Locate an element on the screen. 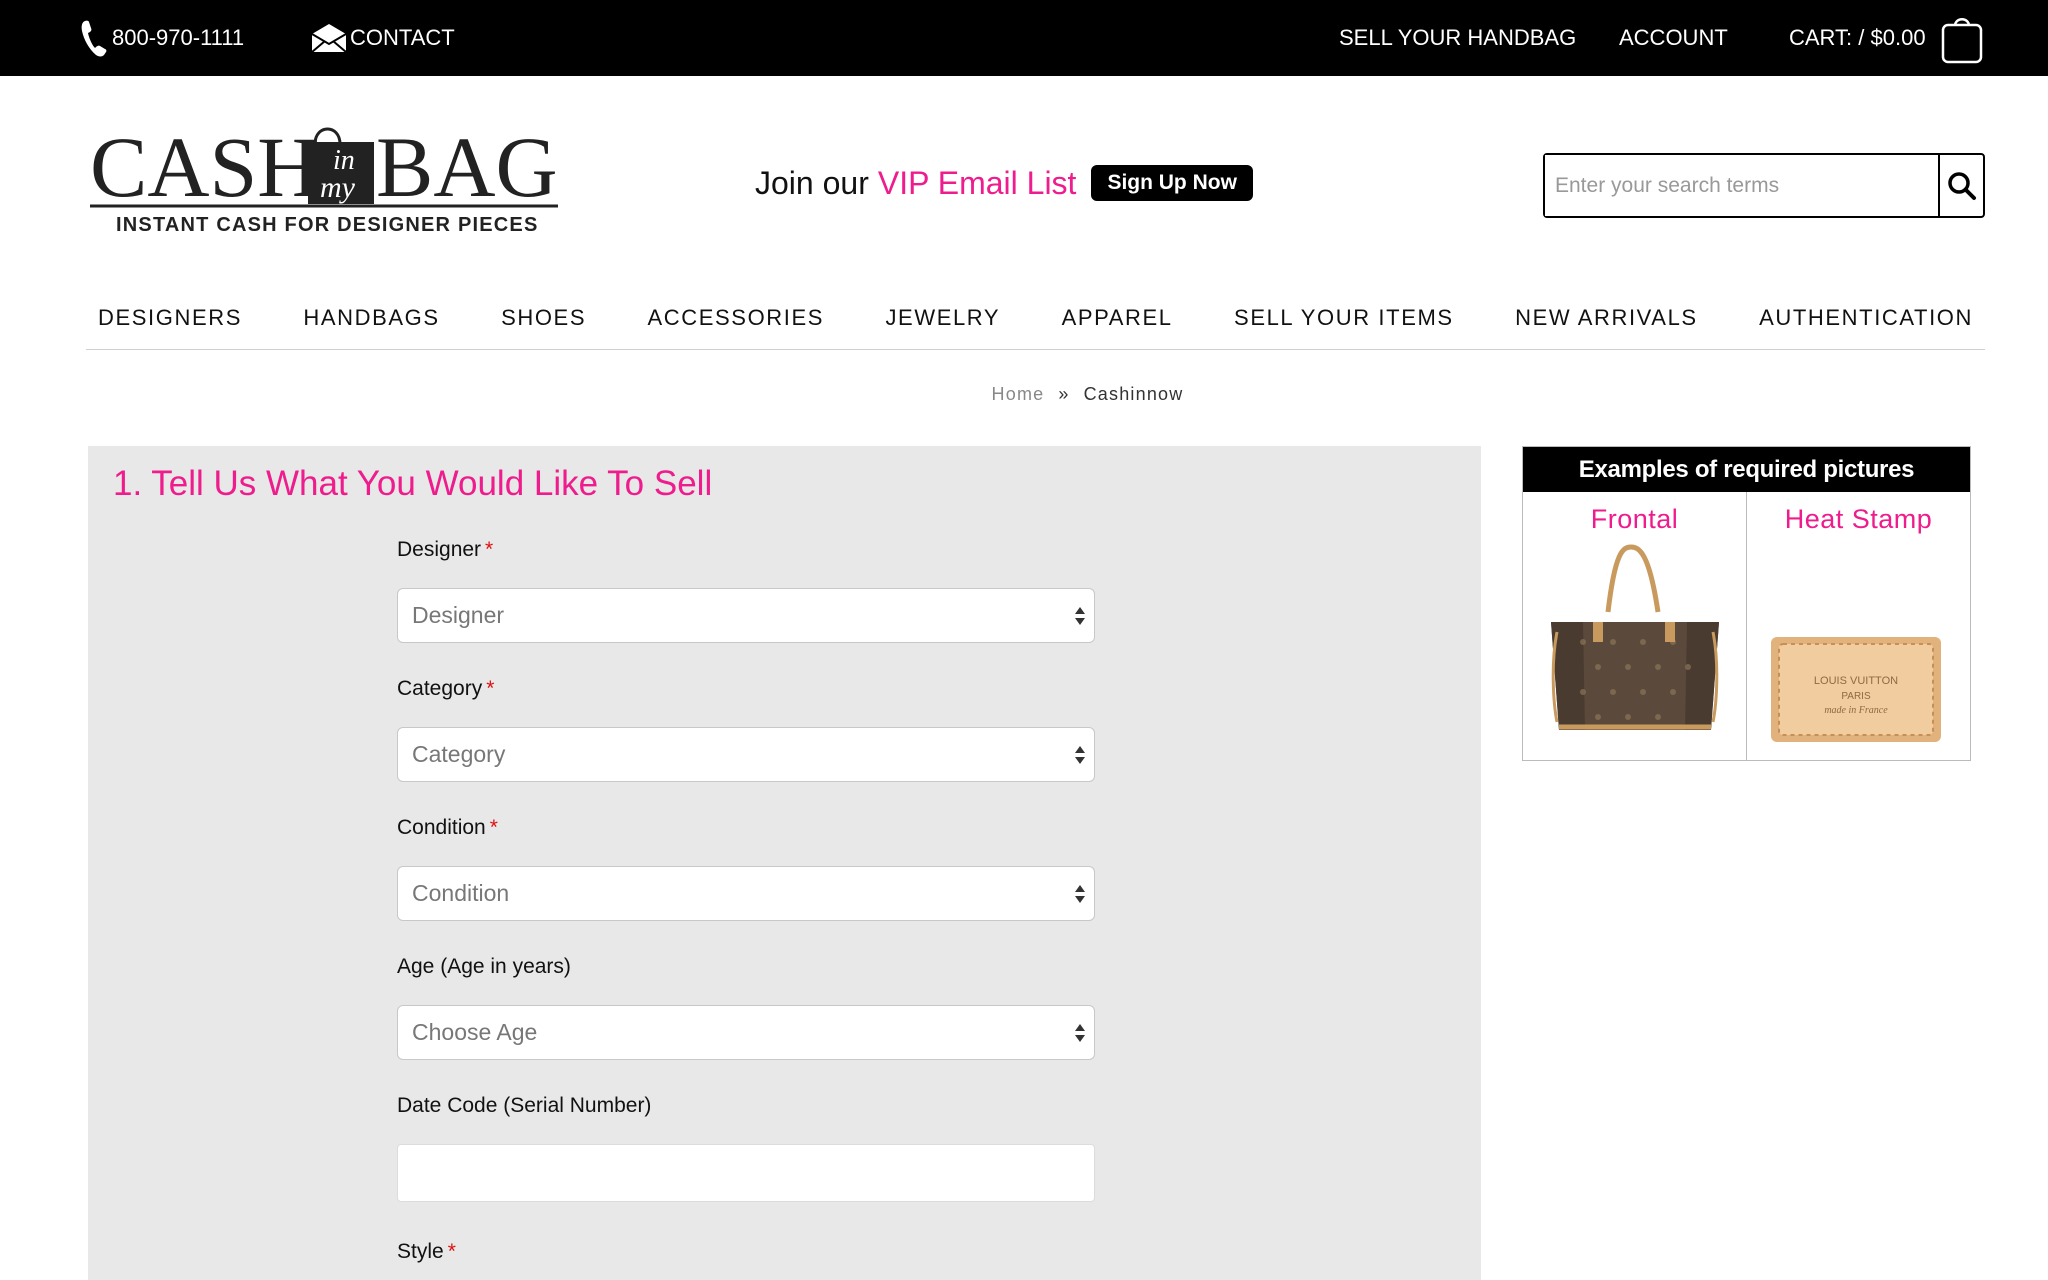 This screenshot has width=2048, height=1280. form-title: 1. Tell Us What You Would Like To Sell is located at coordinates (413, 483).